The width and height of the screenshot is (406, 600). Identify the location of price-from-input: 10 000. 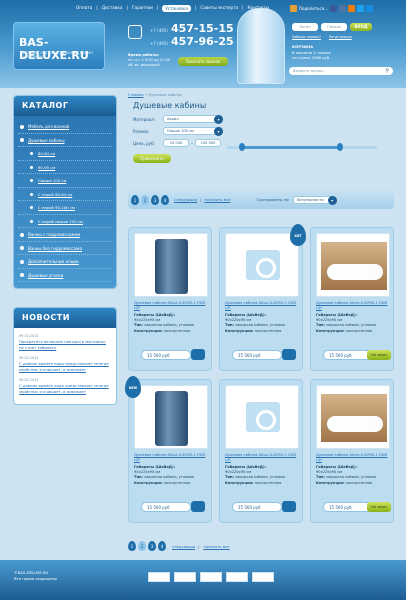
(176, 143).